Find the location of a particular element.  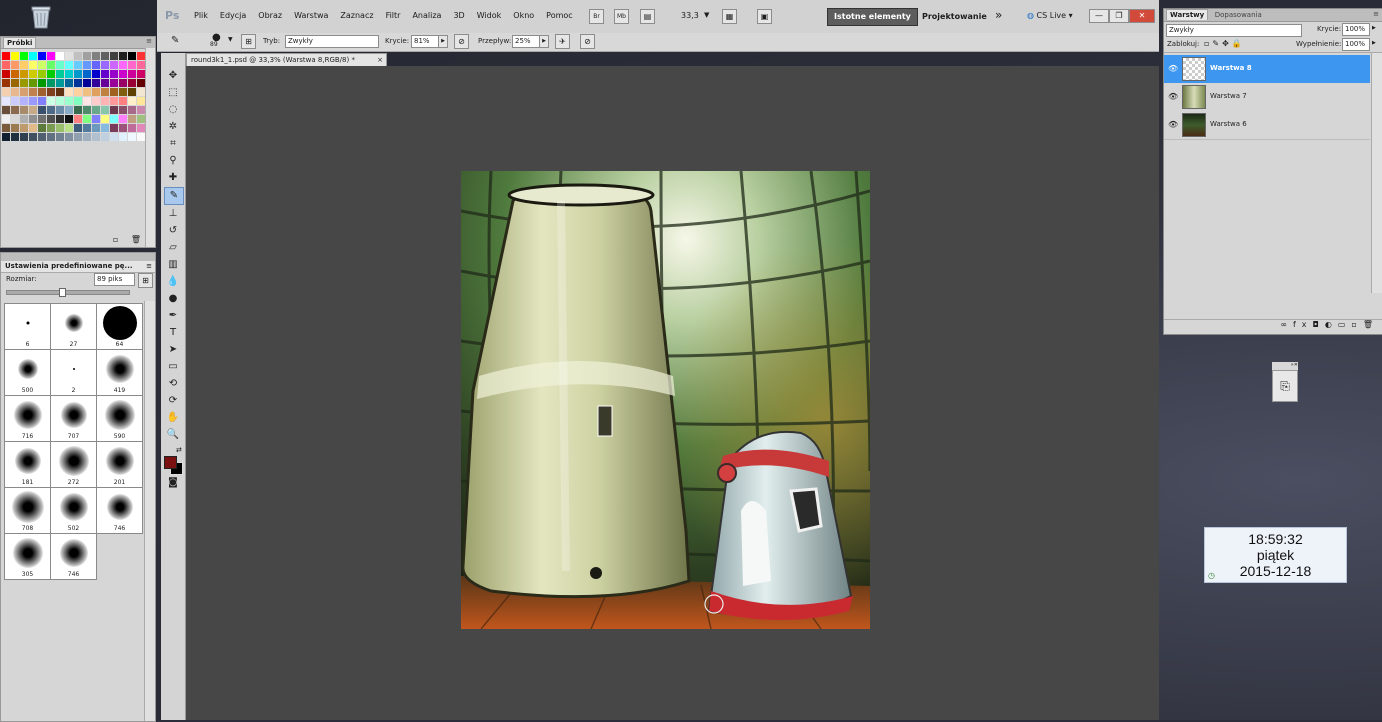

brush-preset: 64 is located at coordinates (119, 326).